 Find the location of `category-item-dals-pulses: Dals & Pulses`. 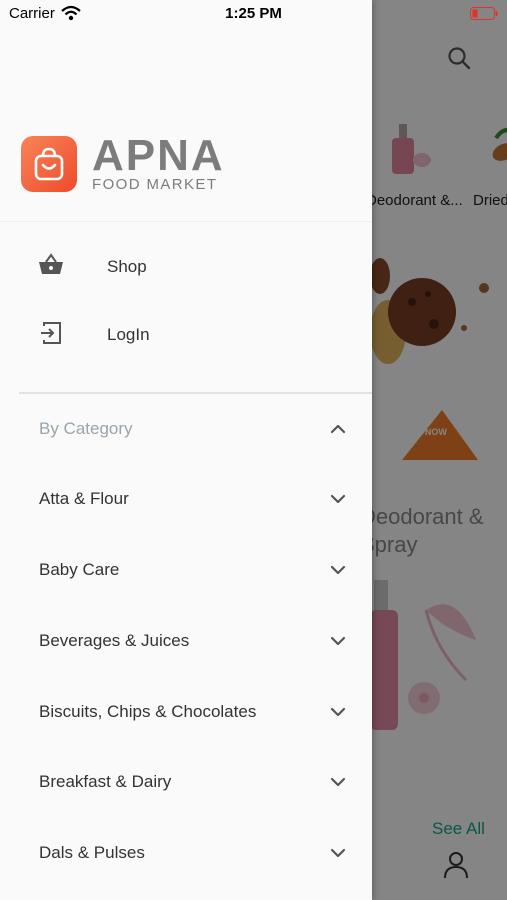

category-item-dals-pulses: Dals & Pulses is located at coordinates (186, 853).